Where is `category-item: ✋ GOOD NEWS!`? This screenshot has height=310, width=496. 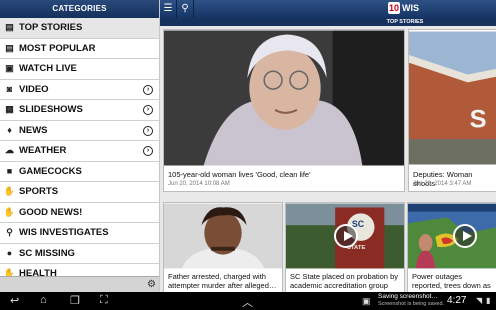
category-item: ✋ GOOD NEWS! is located at coordinates (79, 212).